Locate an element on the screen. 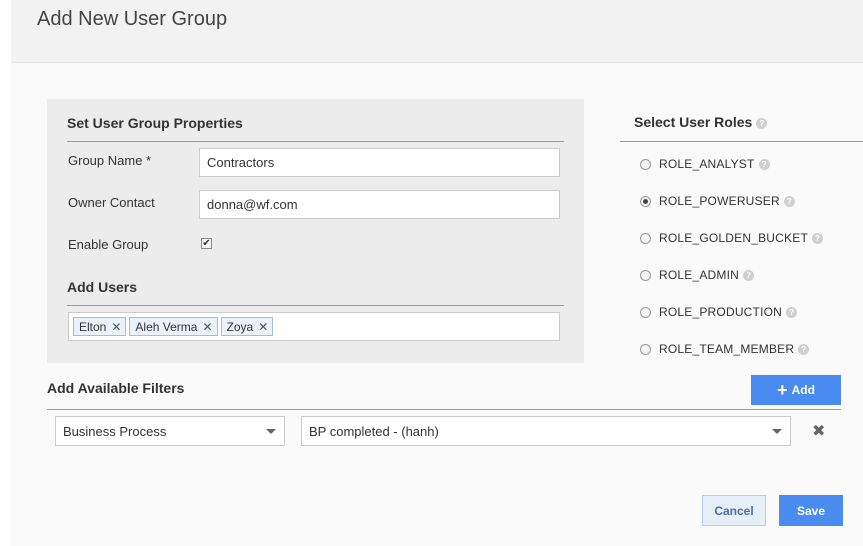  user-tag-label: Elton is located at coordinates (93, 326).